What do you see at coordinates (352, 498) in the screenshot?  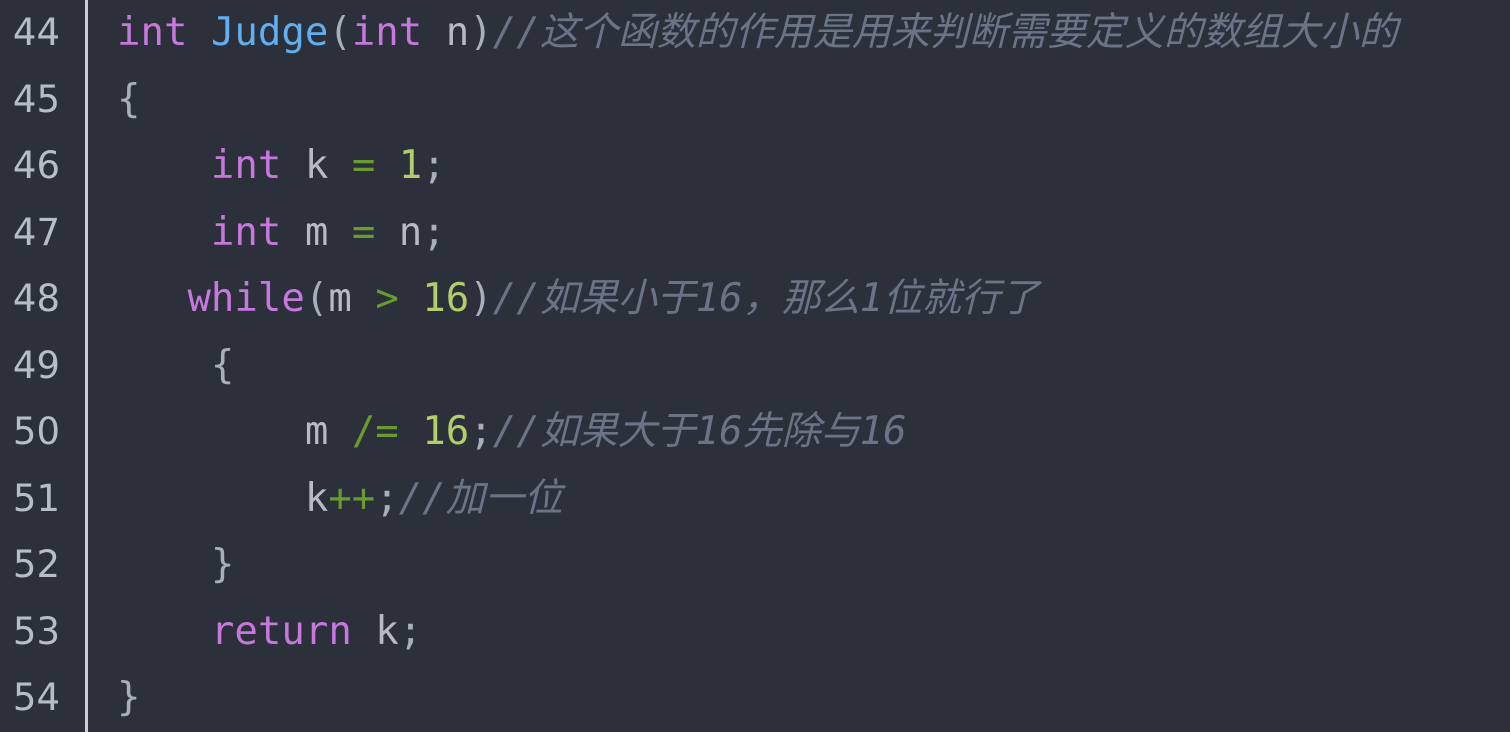 I see `token-op: ++` at bounding box center [352, 498].